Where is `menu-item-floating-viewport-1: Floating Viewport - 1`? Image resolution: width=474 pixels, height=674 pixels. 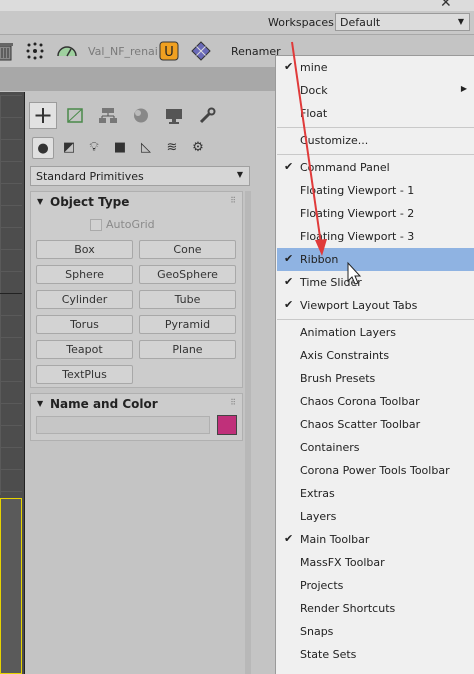 menu-item-floating-viewport-1: Floating Viewport - 1 is located at coordinates (375, 190).